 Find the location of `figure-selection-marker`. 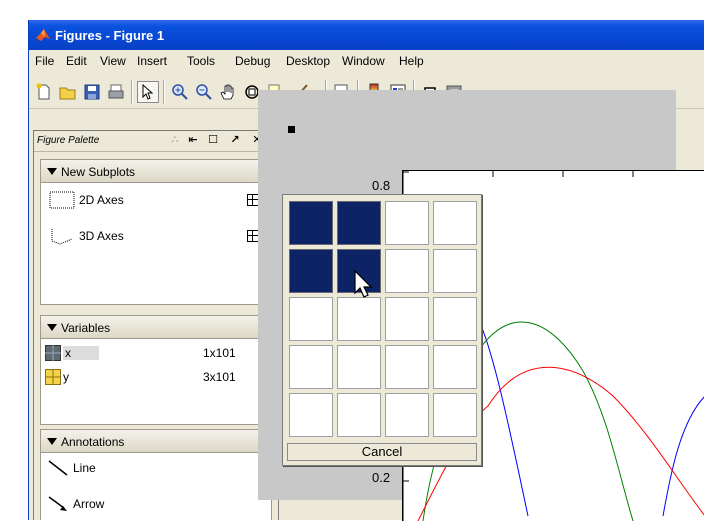

figure-selection-marker is located at coordinates (291, 129).